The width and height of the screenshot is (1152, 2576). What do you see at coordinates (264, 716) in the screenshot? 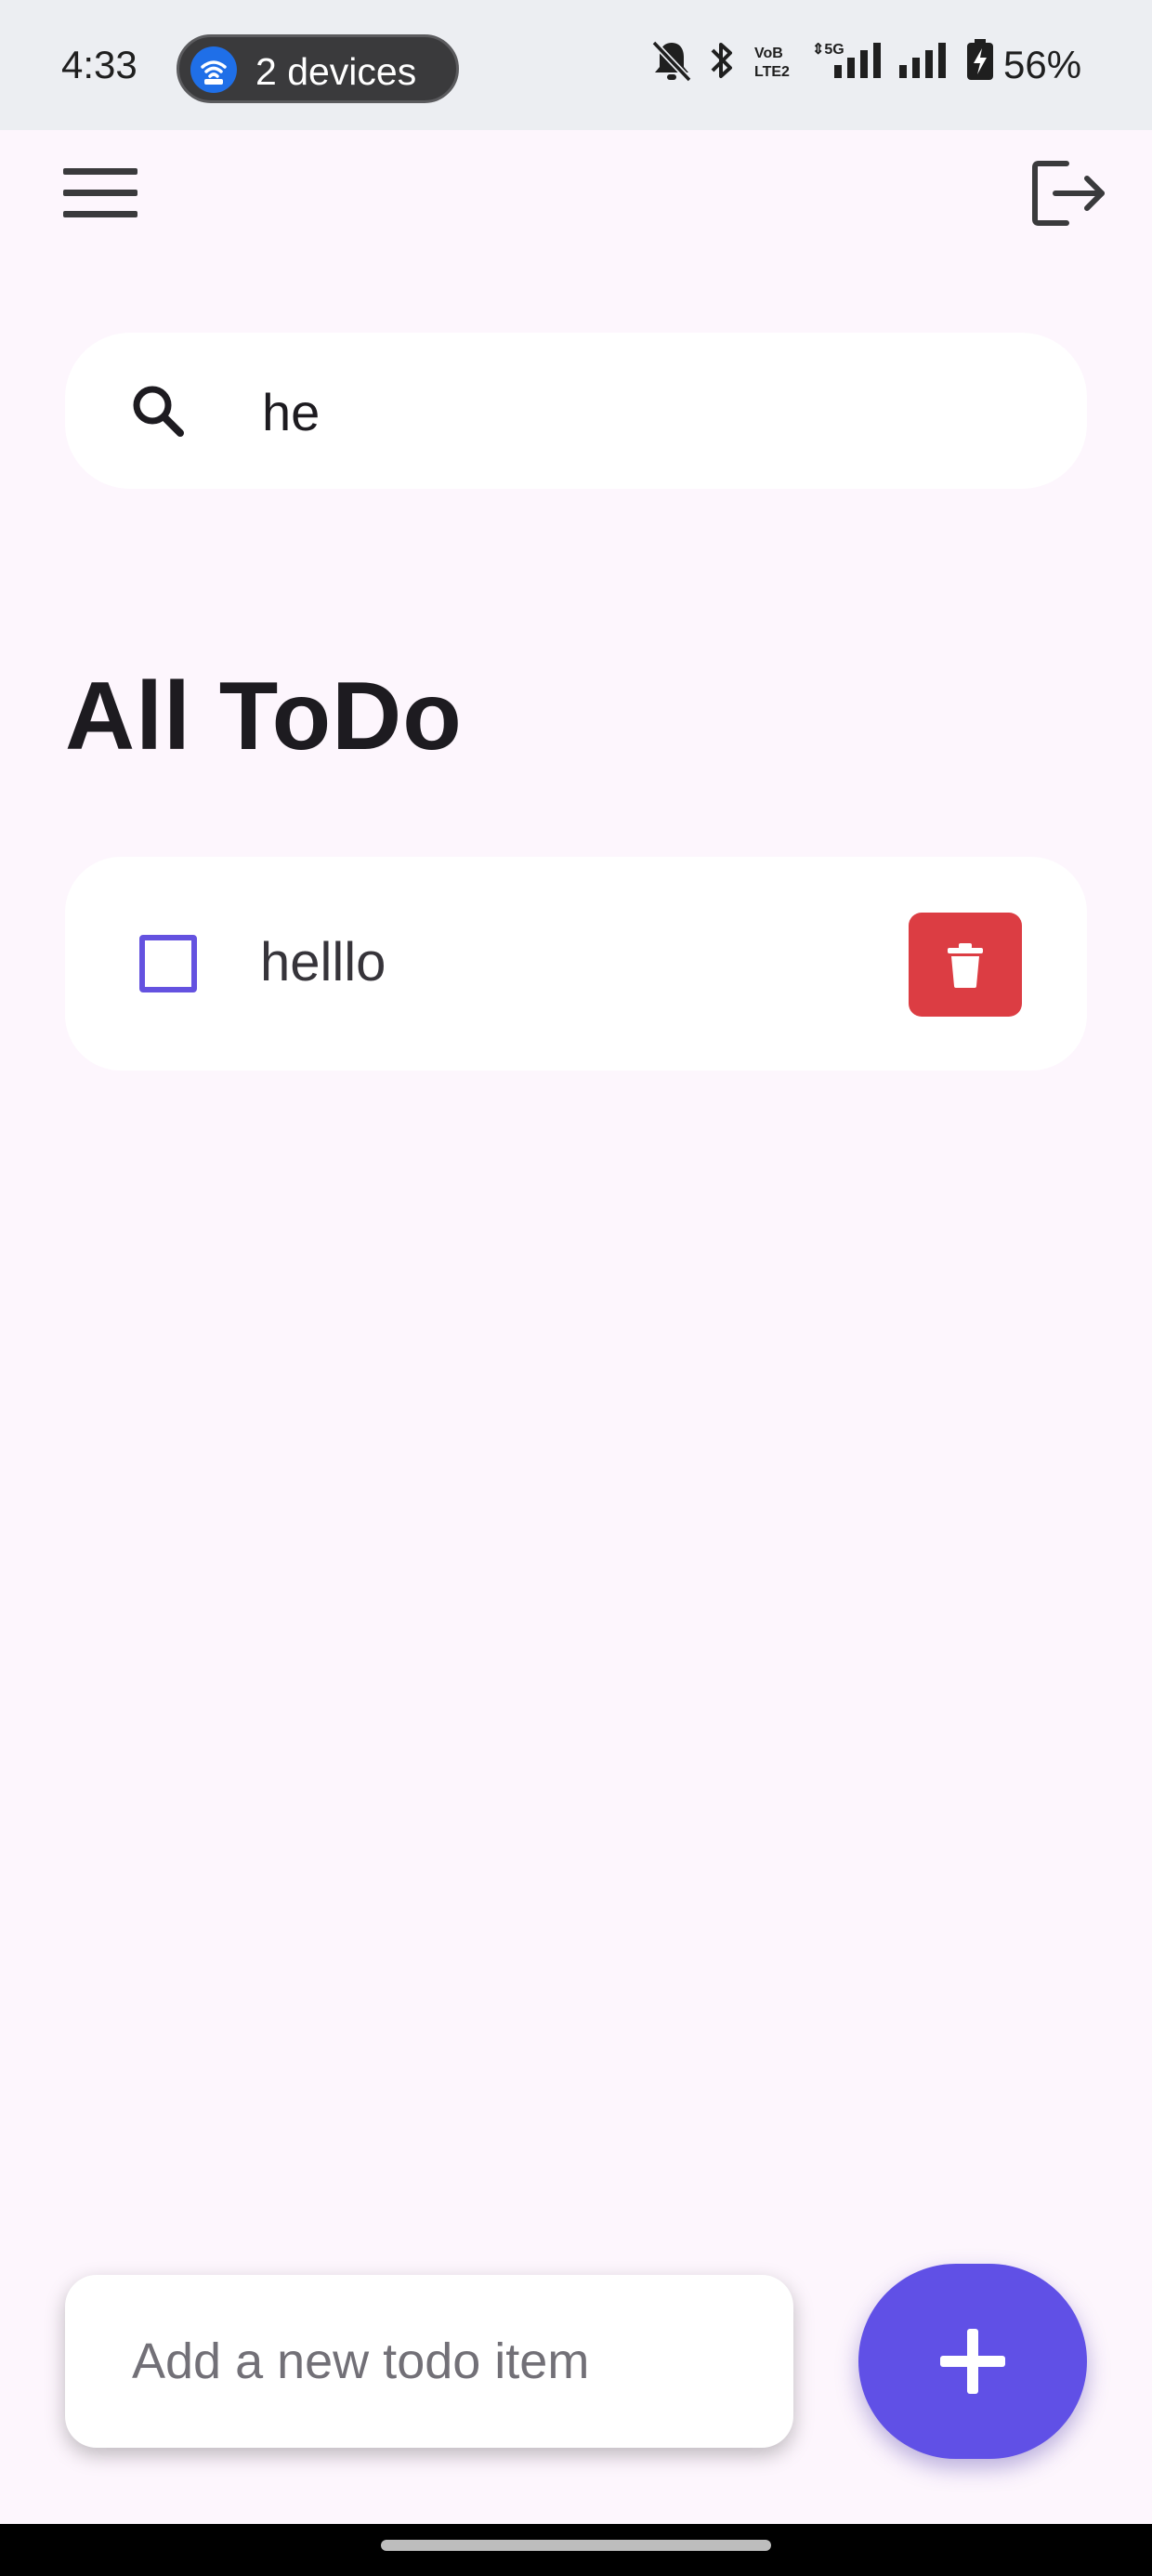
I see `page-title: All ToDo` at bounding box center [264, 716].